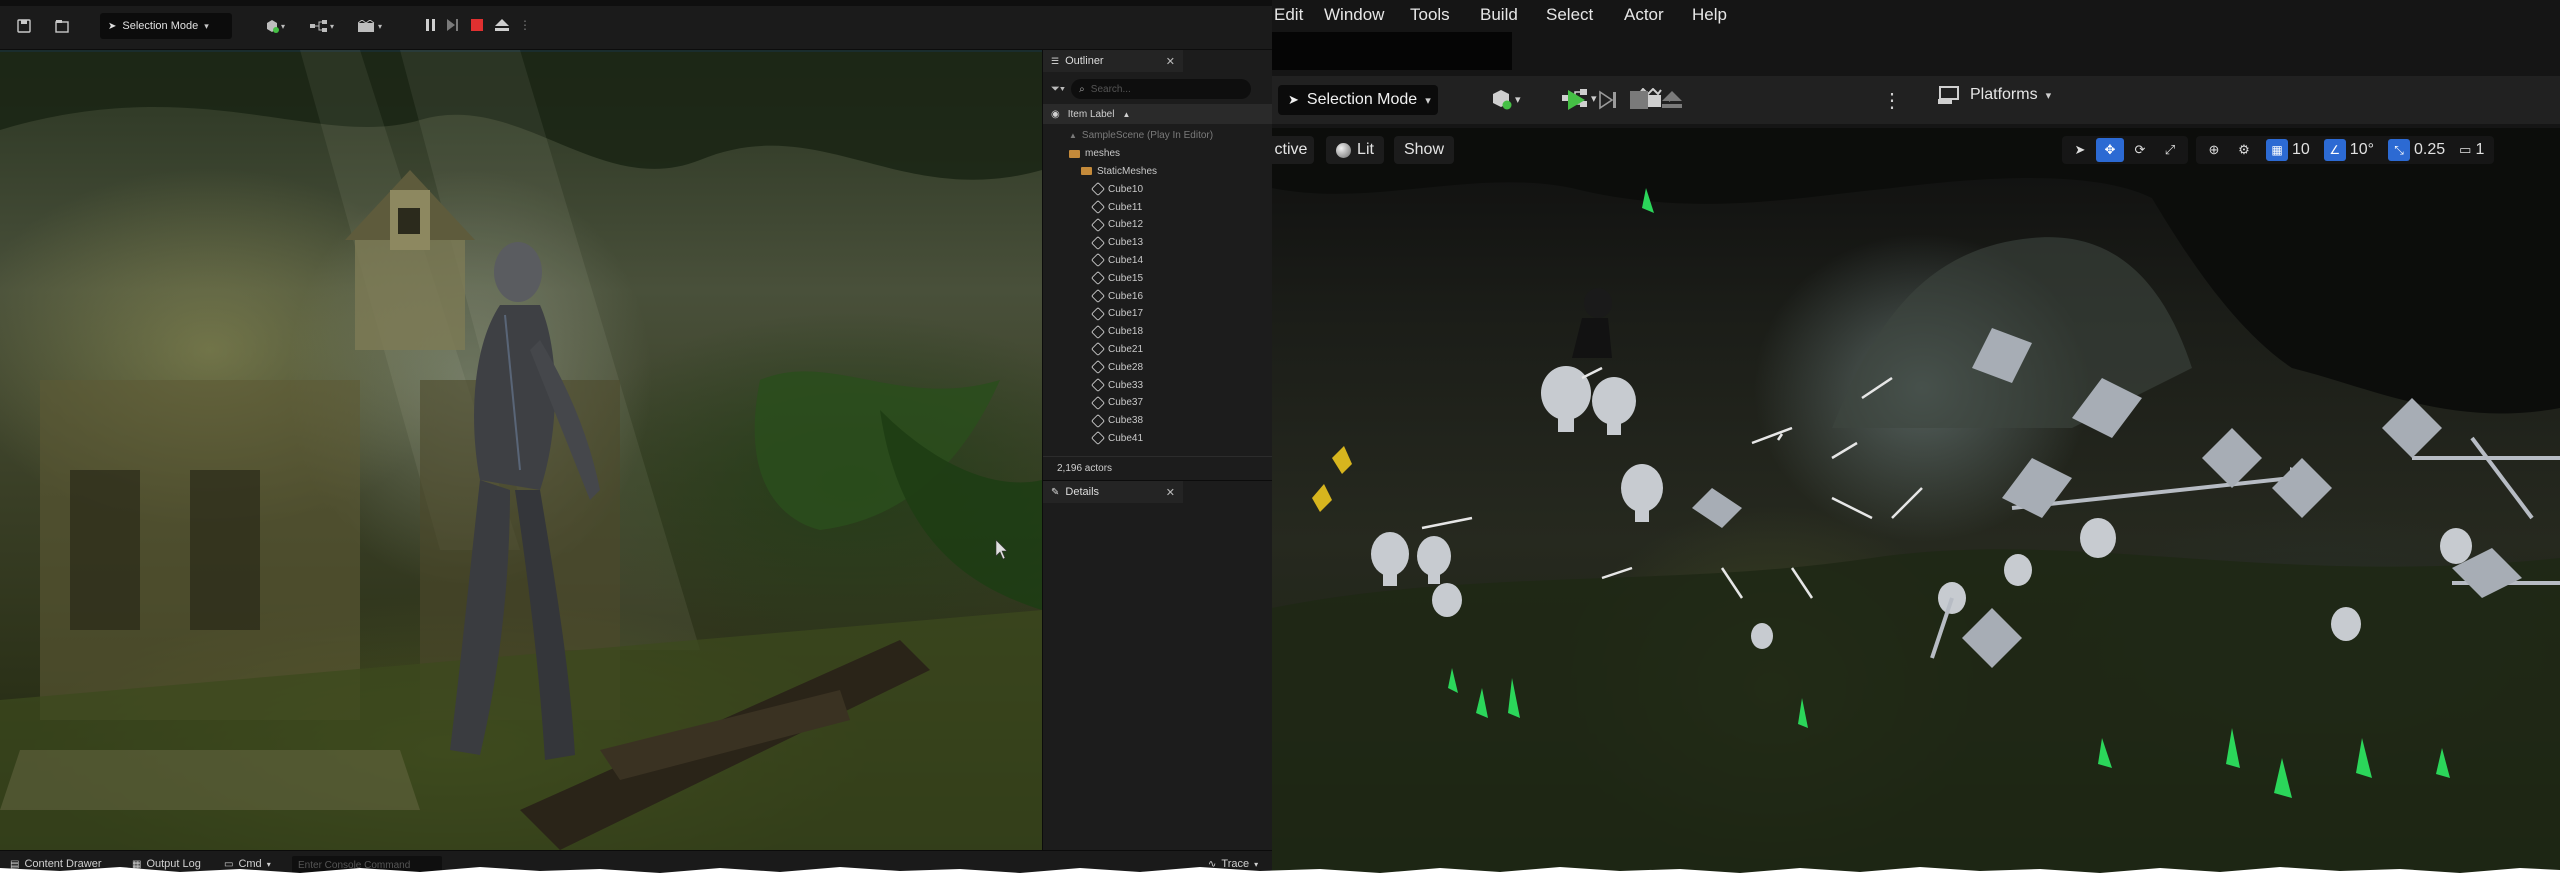  Describe the element at coordinates (1058, 89) in the screenshot. I see `filter-icon: ⏷▾` at that location.